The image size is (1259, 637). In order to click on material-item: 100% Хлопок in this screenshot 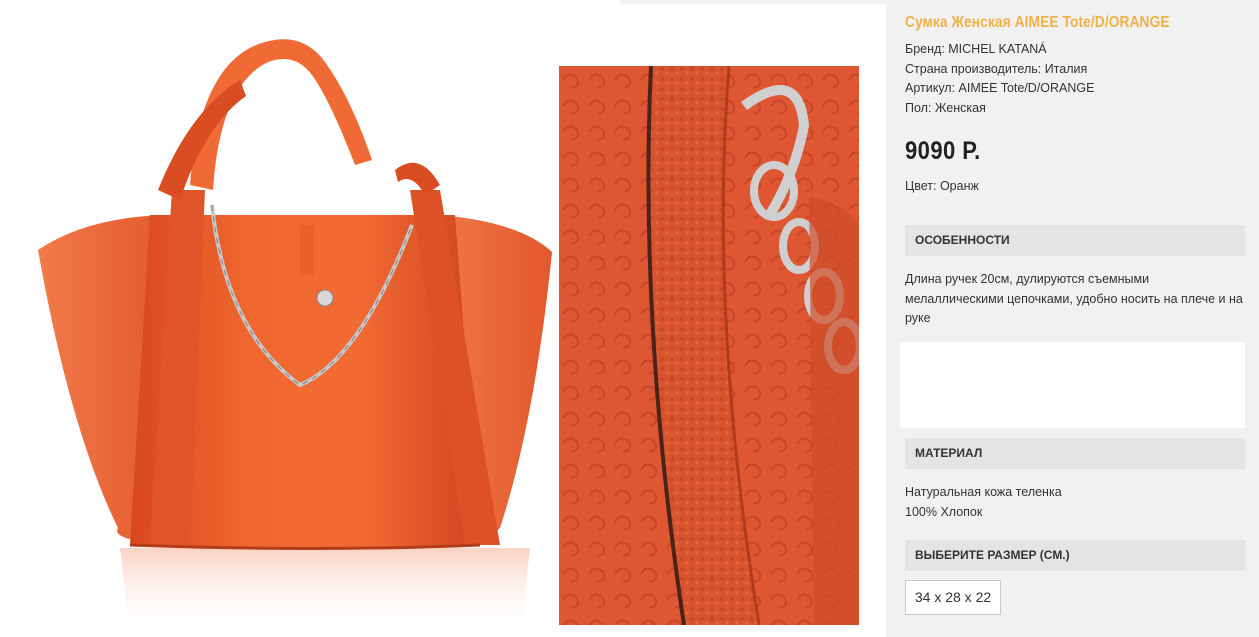, I will do `click(944, 511)`.